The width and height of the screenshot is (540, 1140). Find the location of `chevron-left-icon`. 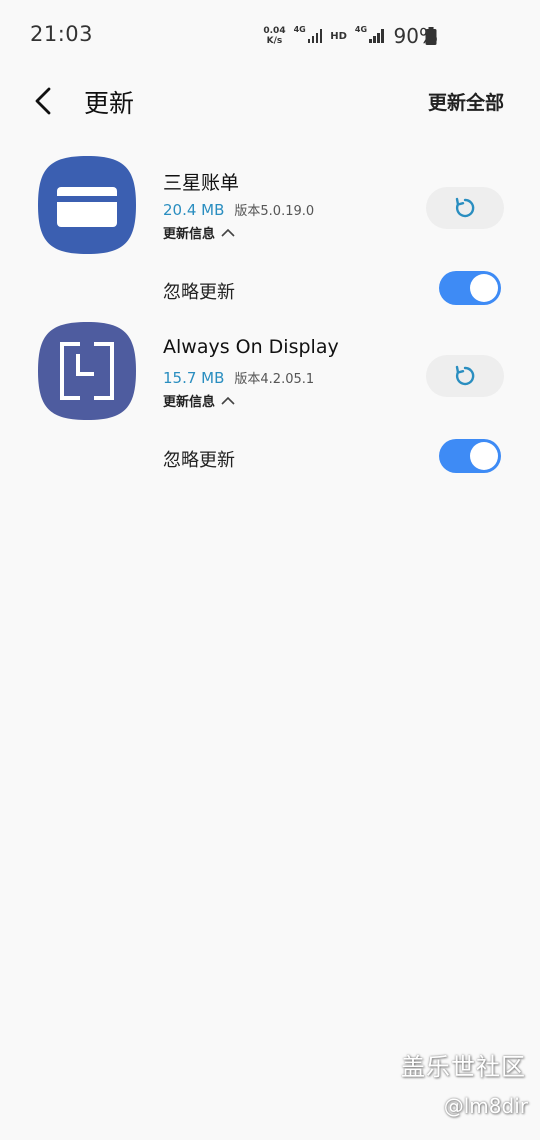

chevron-left-icon is located at coordinates (43, 101).